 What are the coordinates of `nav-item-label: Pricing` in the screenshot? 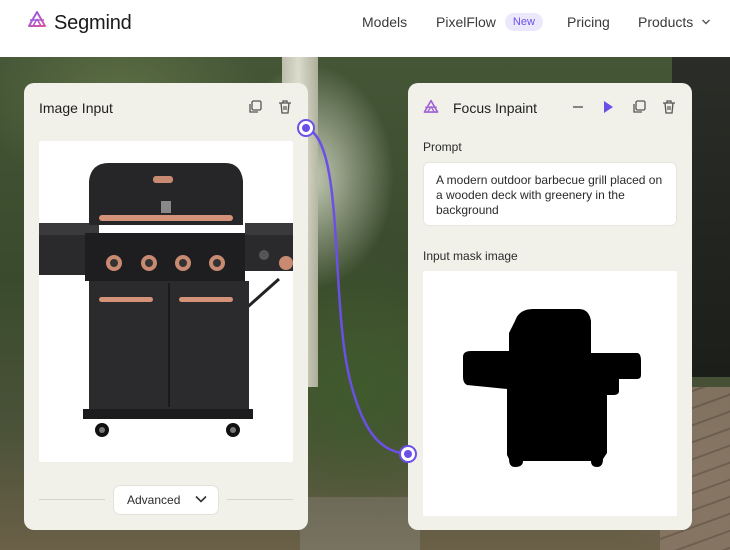 It's located at (588, 22).